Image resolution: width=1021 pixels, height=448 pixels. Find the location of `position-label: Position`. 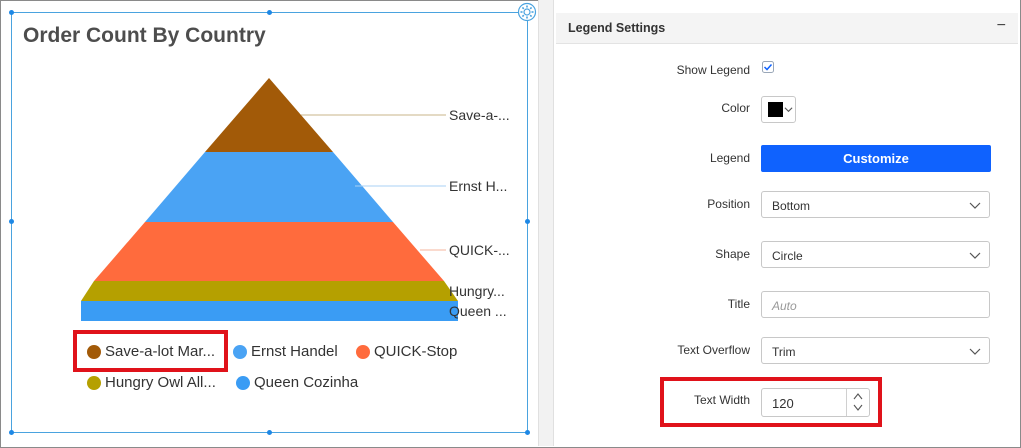

position-label: Position is located at coordinates (728, 204).